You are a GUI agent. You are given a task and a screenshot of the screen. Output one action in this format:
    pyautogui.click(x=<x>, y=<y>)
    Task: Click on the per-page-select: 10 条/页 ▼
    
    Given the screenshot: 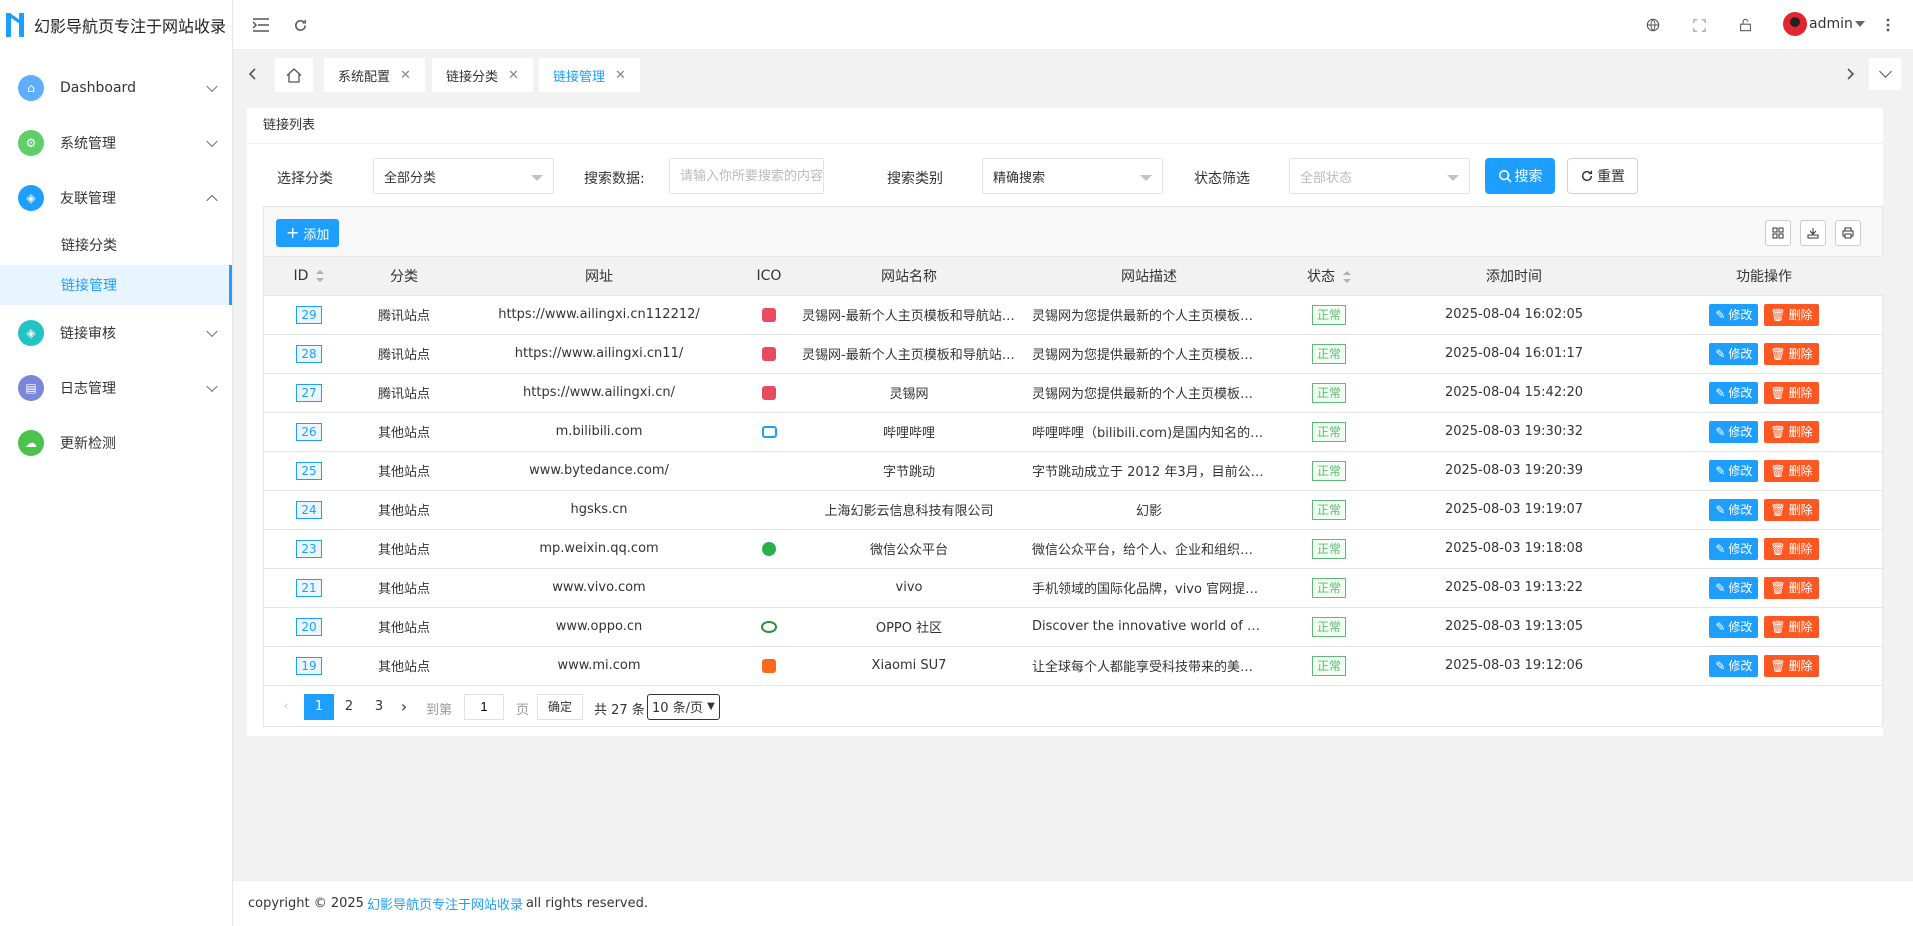 What is the action you would take?
    pyautogui.click(x=683, y=706)
    